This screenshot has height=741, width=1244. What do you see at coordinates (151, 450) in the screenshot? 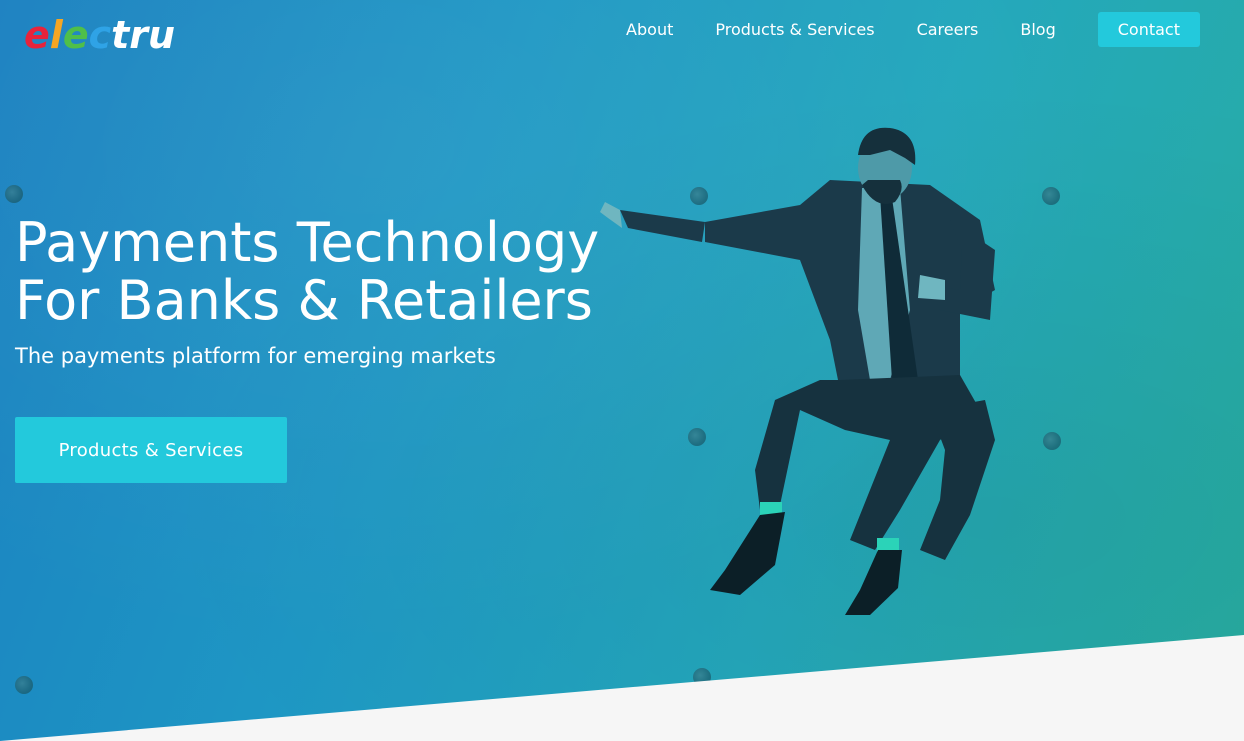
I see `products-services-button: Products & Services` at bounding box center [151, 450].